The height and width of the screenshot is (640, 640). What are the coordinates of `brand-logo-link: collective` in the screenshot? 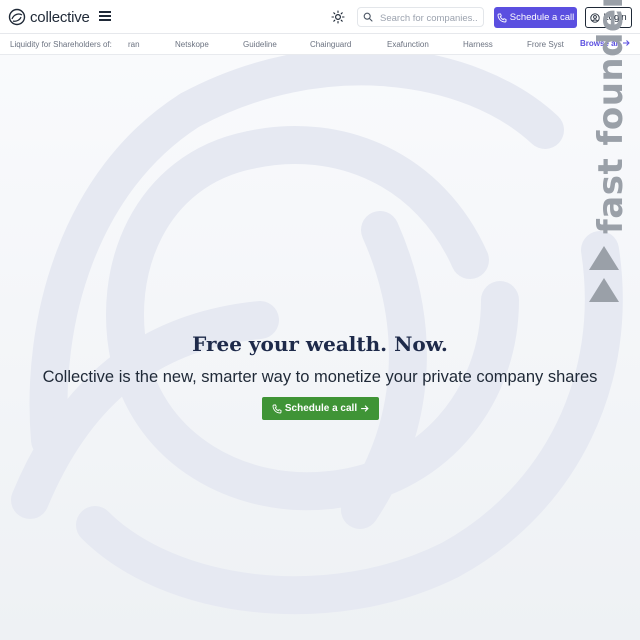 It's located at (49, 17).